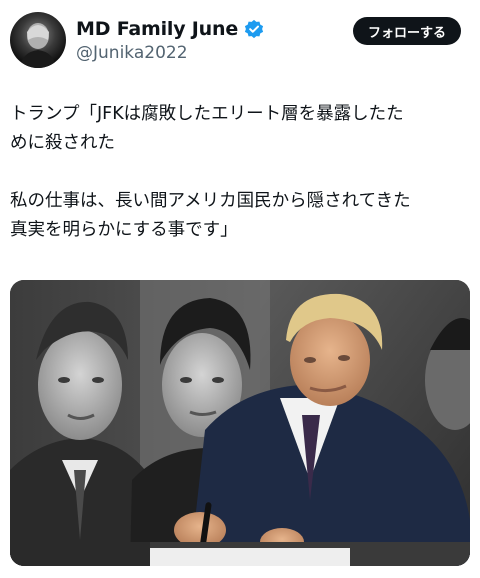 This screenshot has height=578, width=480. I want to click on tweet-line: 私の仕事は、長い間アメリカ国民から隠されてきた, so click(210, 201).